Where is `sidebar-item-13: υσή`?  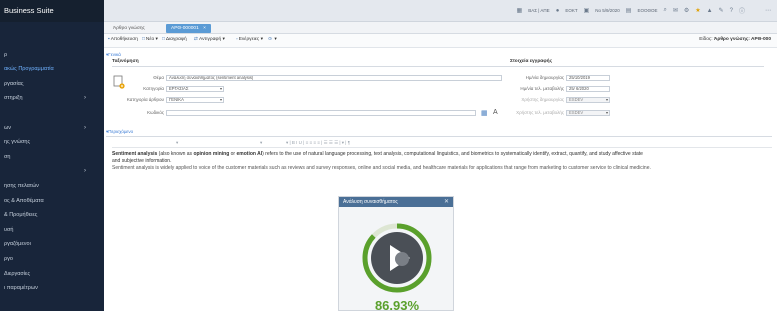
sidebar-item-13: υσή is located at coordinates (52, 230).